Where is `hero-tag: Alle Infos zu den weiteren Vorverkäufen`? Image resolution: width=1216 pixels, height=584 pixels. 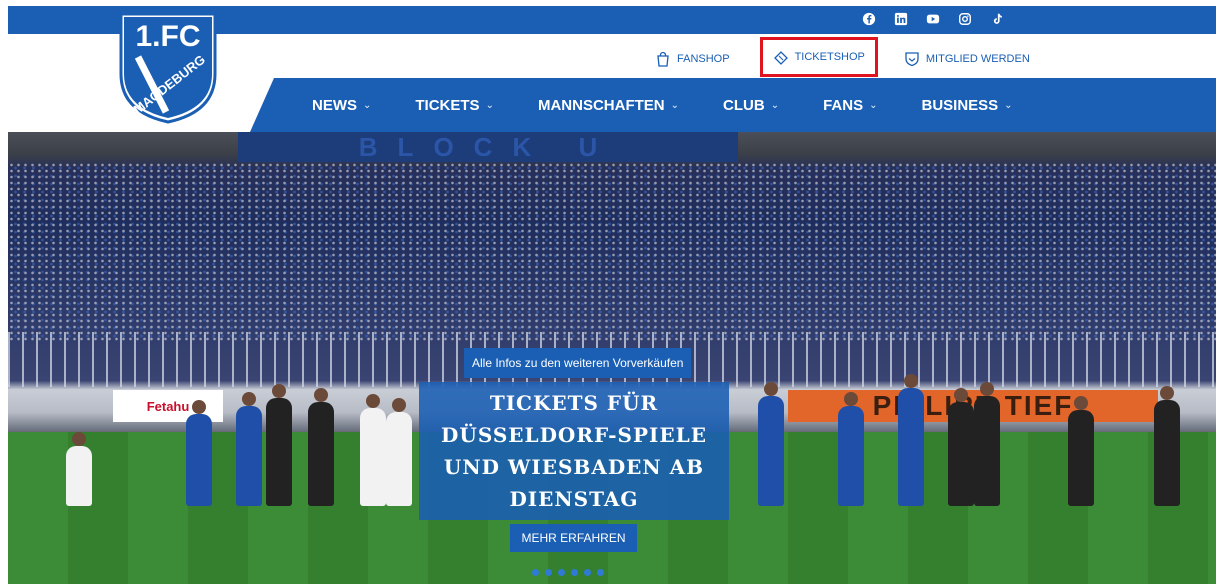
hero-tag: Alle Infos zu den weiteren Vorverkäufen is located at coordinates (578, 363).